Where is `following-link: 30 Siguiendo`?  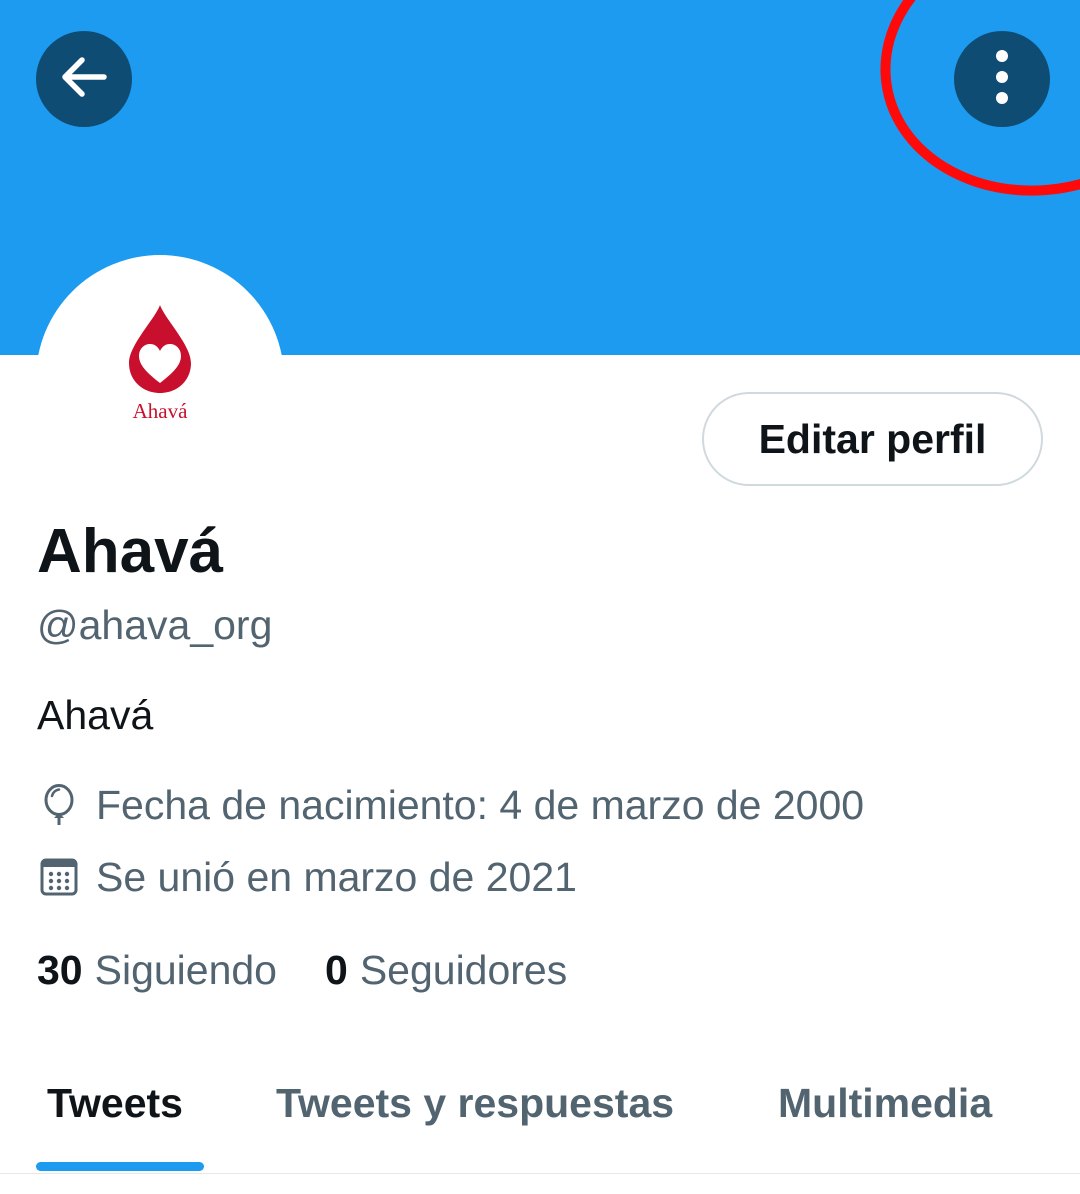 following-link: 30 Siguiendo is located at coordinates (157, 970).